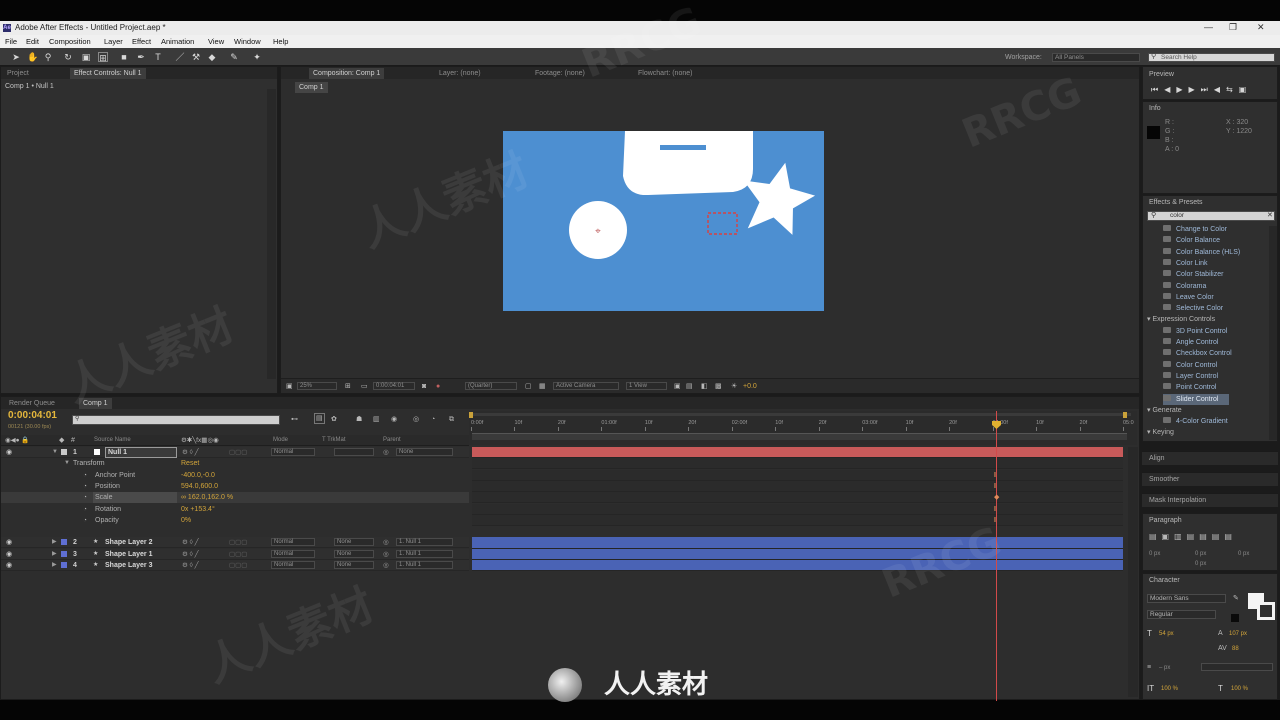 This screenshot has width=1280, height=720. What do you see at coordinates (1211, 216) in the screenshot?
I see `effects-search-input: color` at bounding box center [1211, 216].